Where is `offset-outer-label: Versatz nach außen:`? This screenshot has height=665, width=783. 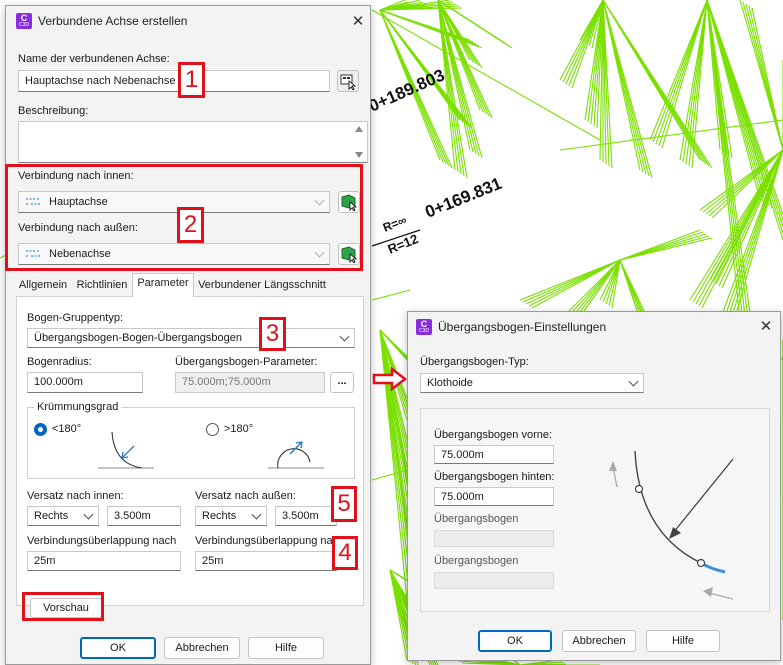
offset-outer-label: Versatz nach außen: is located at coordinates (245, 496).